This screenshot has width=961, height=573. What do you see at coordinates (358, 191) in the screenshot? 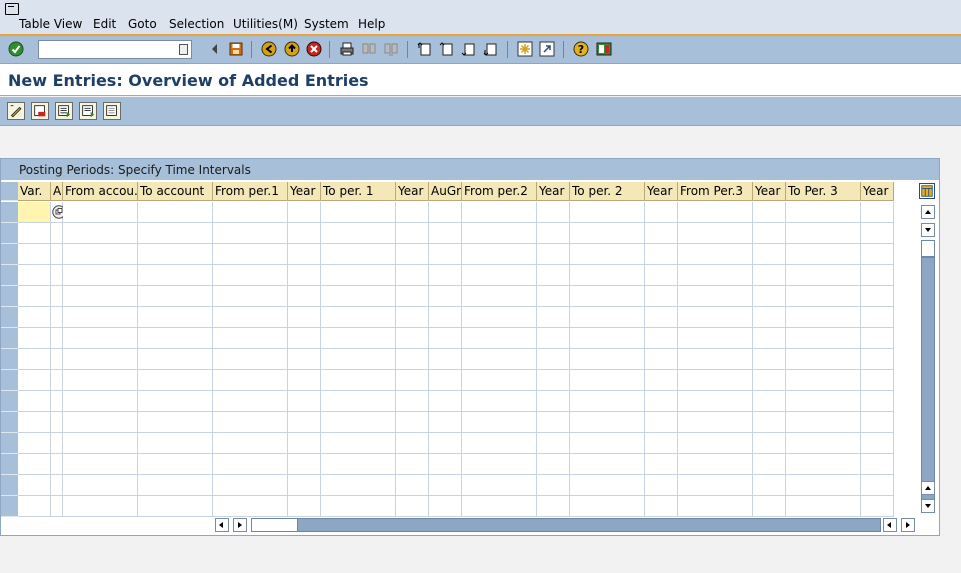
I see `column-header: To per. 1` at bounding box center [358, 191].